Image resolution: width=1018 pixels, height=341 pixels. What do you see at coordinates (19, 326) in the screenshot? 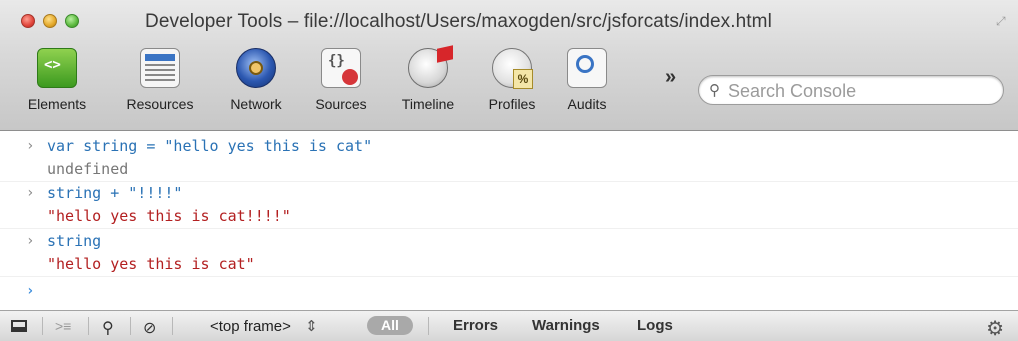
I see `dock-toggle-button` at bounding box center [19, 326].